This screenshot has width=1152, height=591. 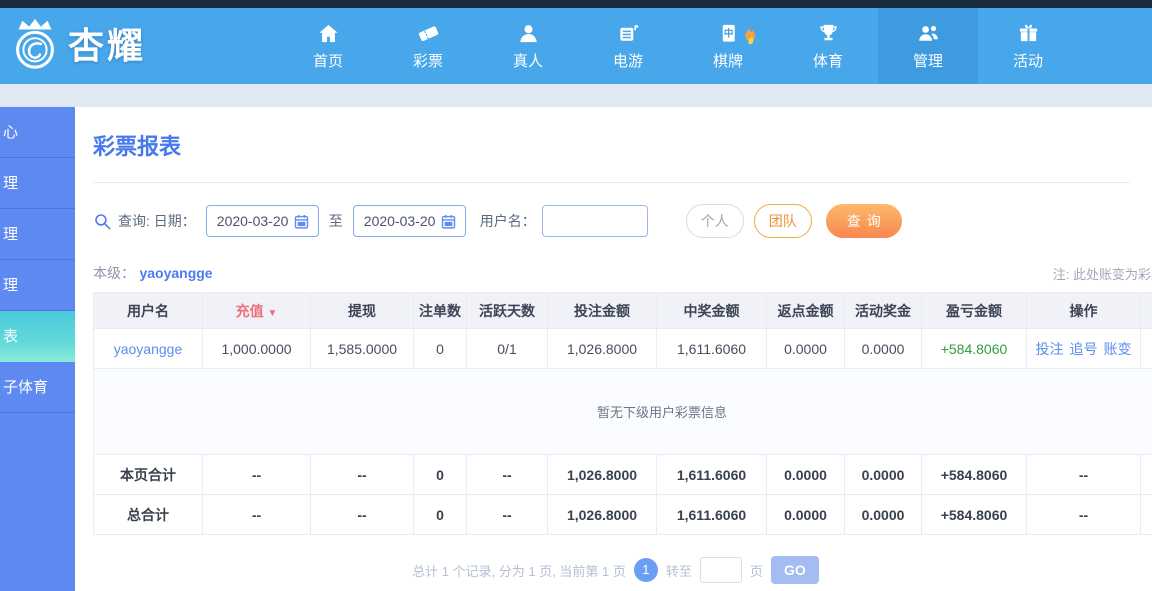 What do you see at coordinates (256, 310) in the screenshot?
I see `col-recharge-sortable: 充值 ▼` at bounding box center [256, 310].